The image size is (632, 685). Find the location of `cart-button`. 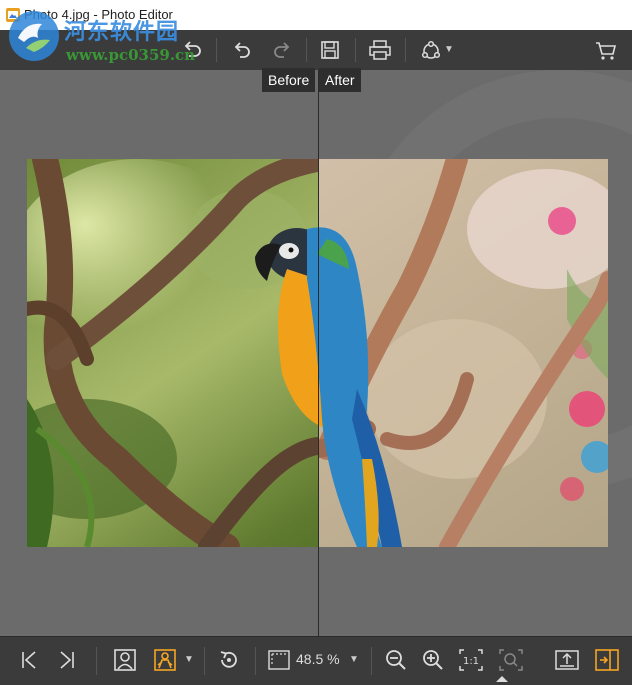

cart-button is located at coordinates (606, 50).